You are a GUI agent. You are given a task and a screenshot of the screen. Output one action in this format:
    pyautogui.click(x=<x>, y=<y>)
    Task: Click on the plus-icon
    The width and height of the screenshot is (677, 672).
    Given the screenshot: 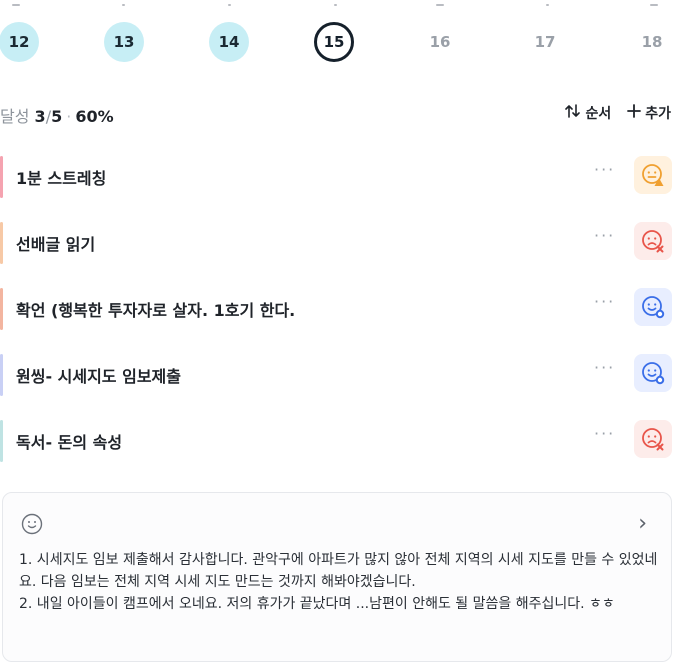 What is the action you would take?
    pyautogui.click(x=634, y=113)
    